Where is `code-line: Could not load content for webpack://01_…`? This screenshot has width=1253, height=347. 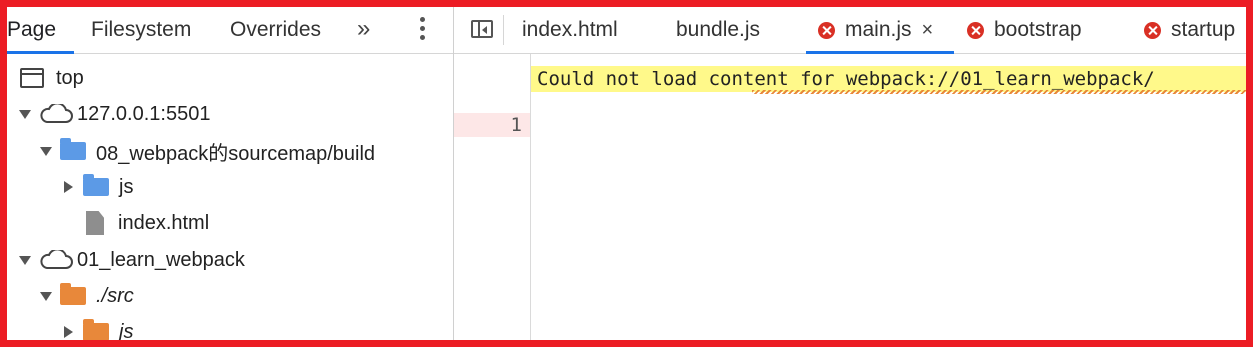
code-line: Could not load content for webpack://01_… is located at coordinates (888, 79).